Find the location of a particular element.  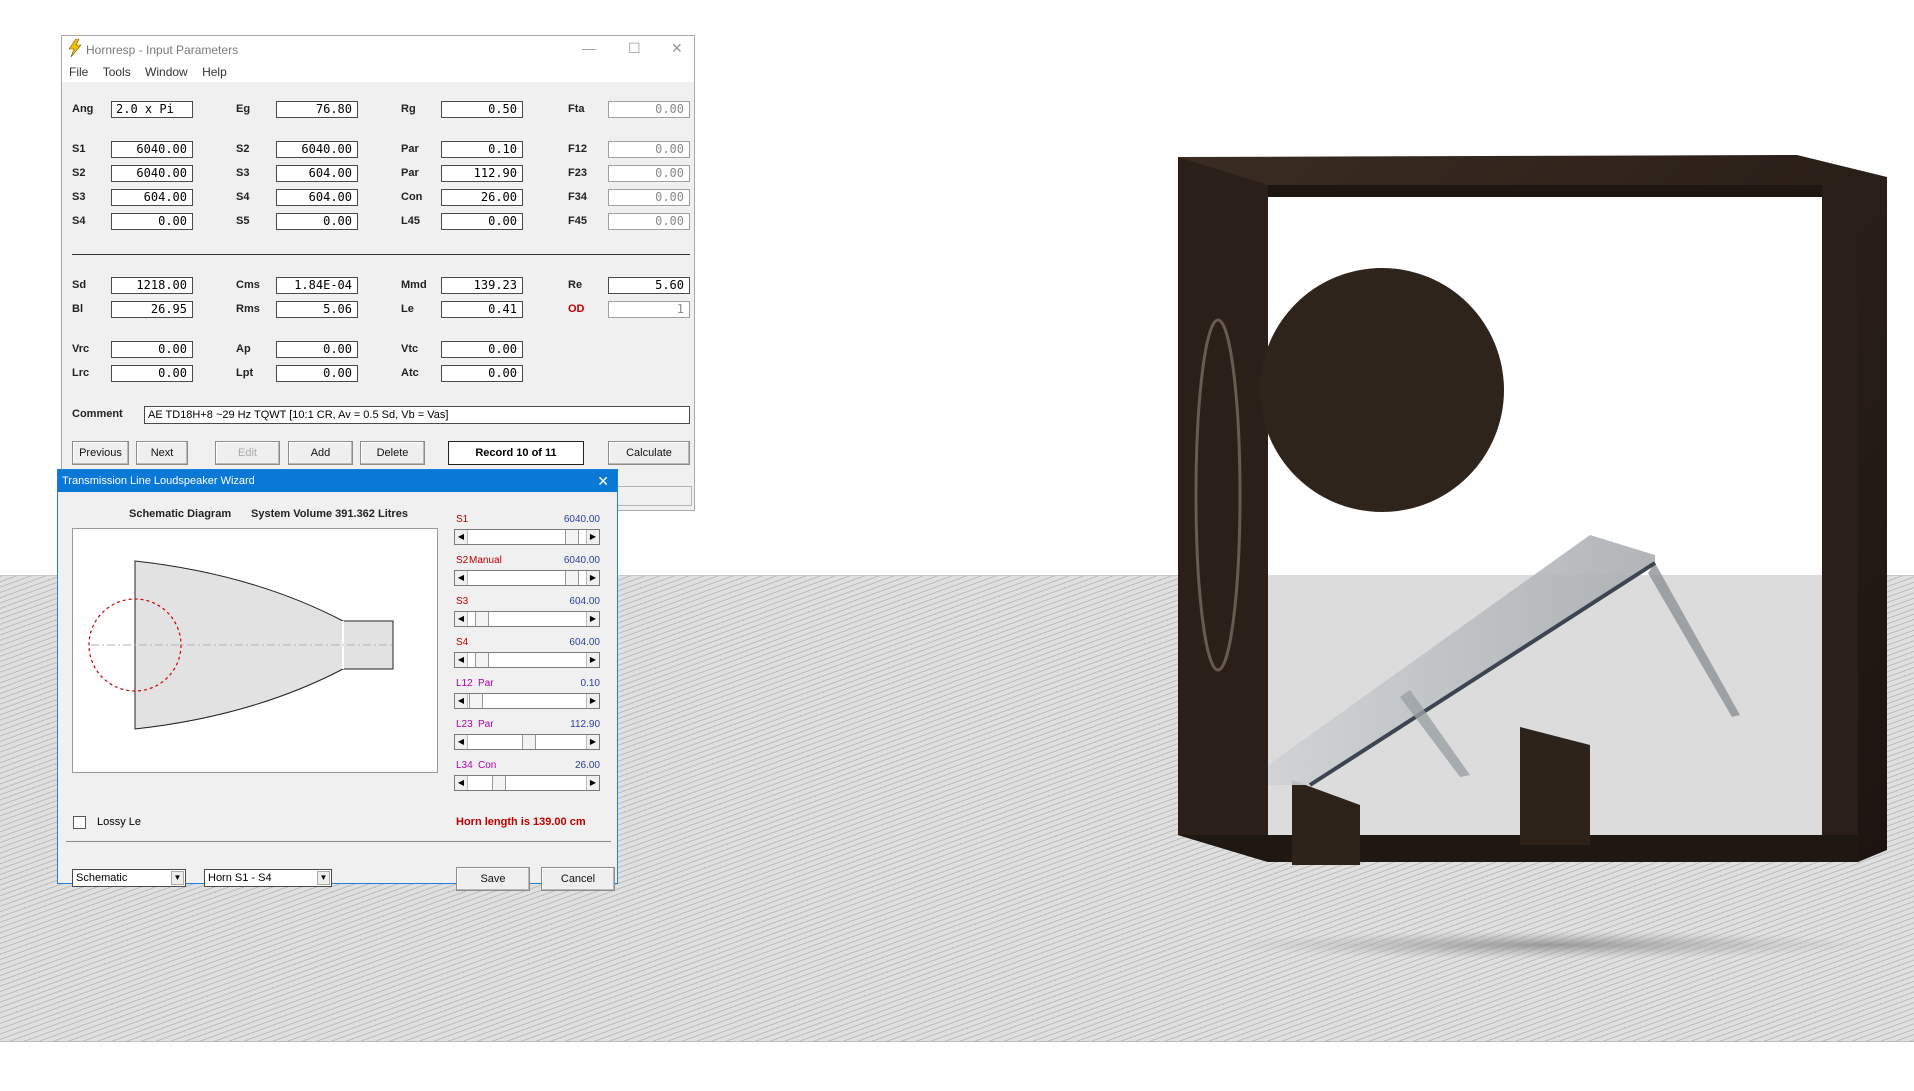

atc-label: Atc is located at coordinates (410, 373).